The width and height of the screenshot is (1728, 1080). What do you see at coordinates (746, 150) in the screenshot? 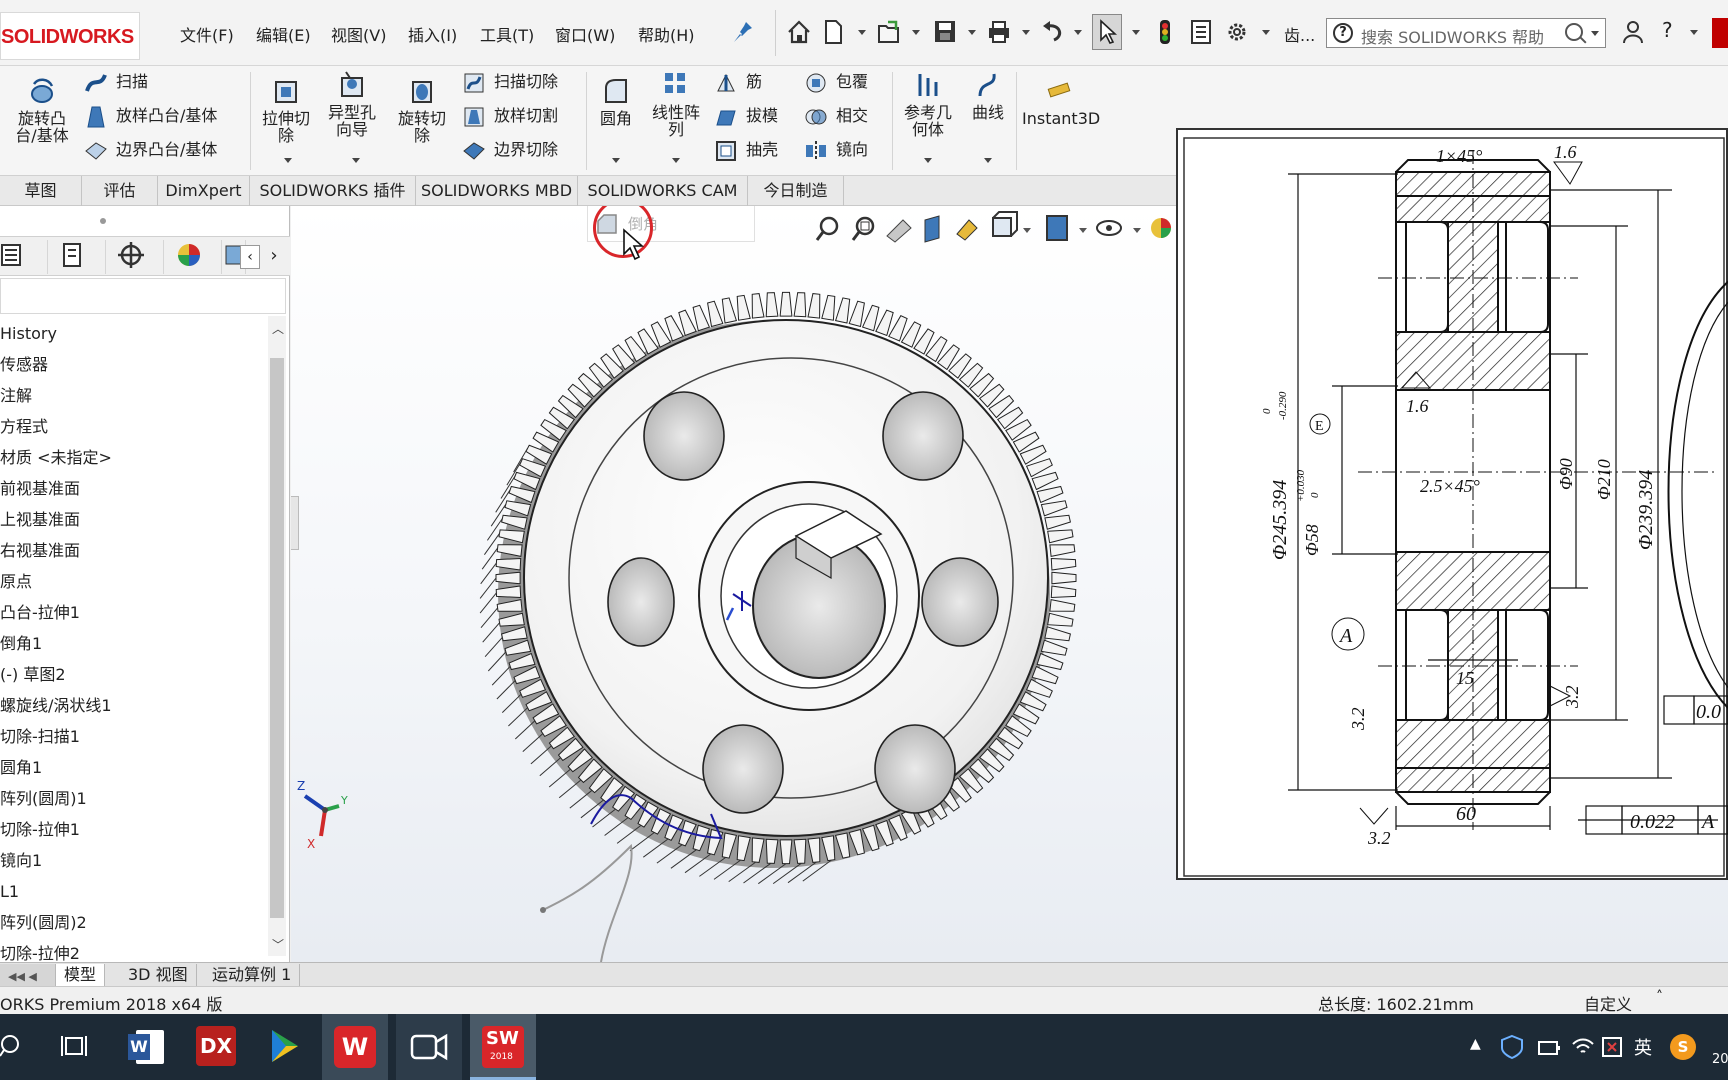
I see `shell-button: 抽壳` at bounding box center [746, 150].